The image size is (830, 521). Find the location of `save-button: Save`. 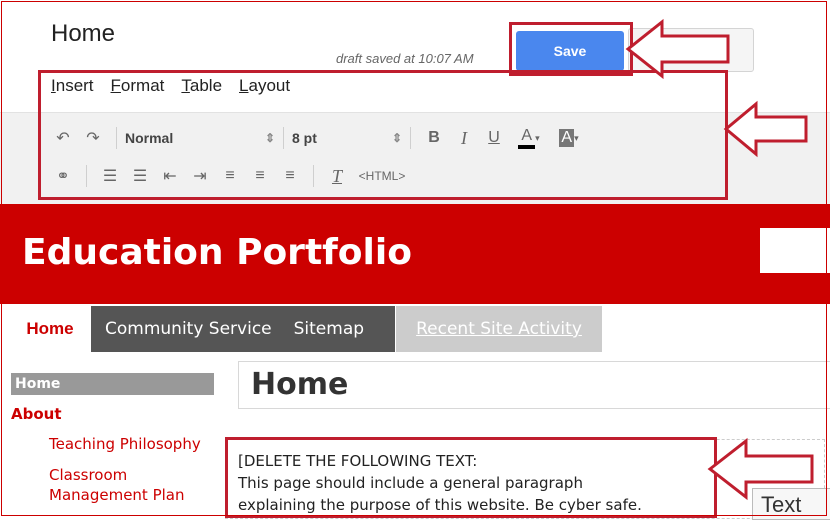

save-button: Save is located at coordinates (570, 51).